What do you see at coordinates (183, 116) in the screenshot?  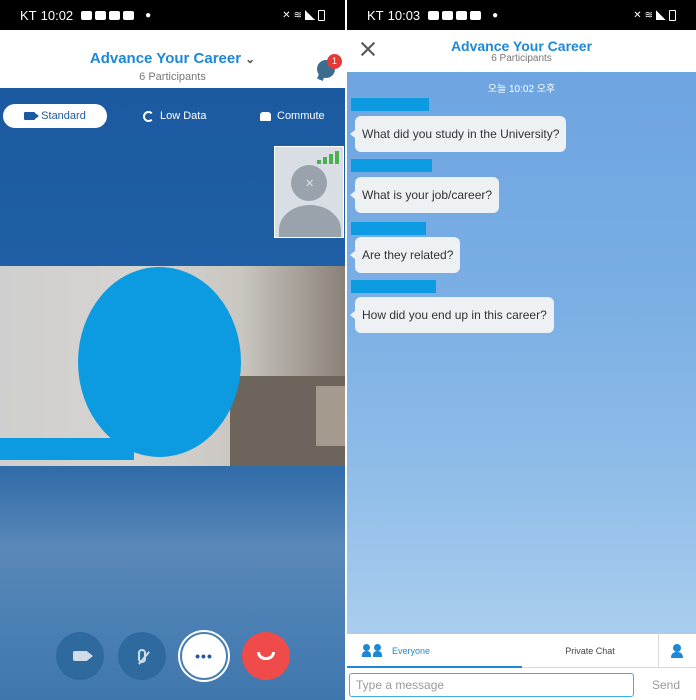 I see `mode-label: Low Data` at bounding box center [183, 116].